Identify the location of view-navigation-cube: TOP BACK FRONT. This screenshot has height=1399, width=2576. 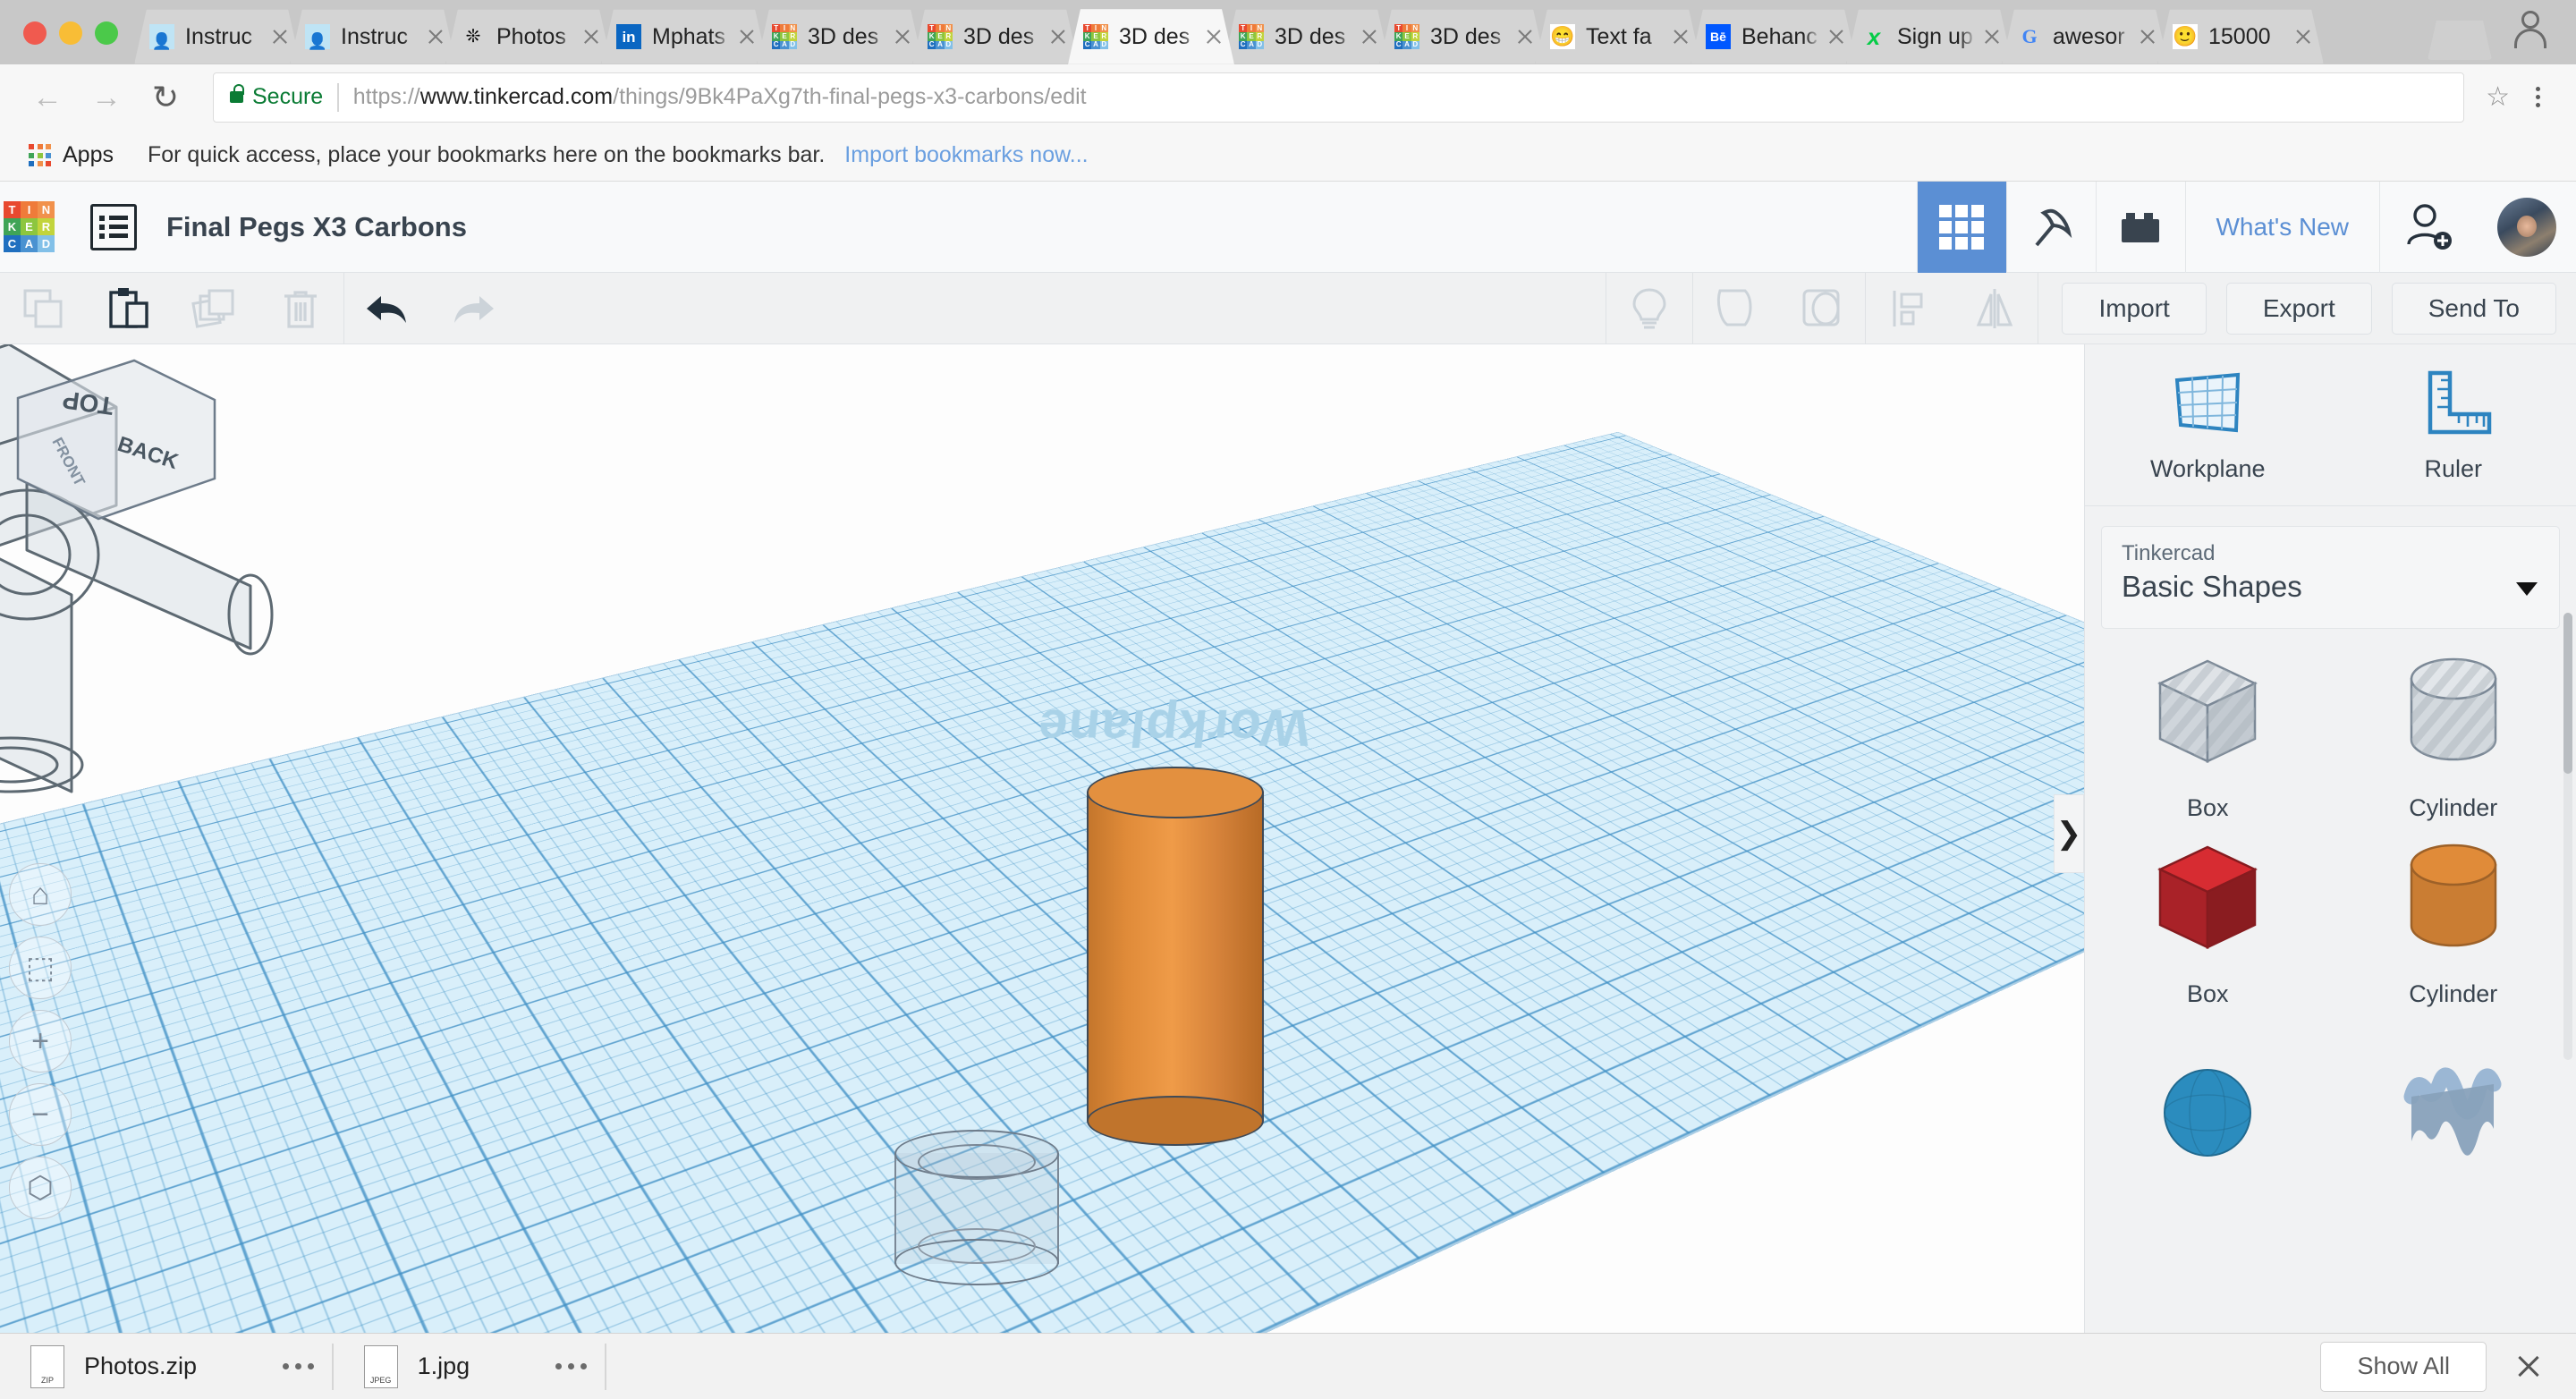
(179, 532).